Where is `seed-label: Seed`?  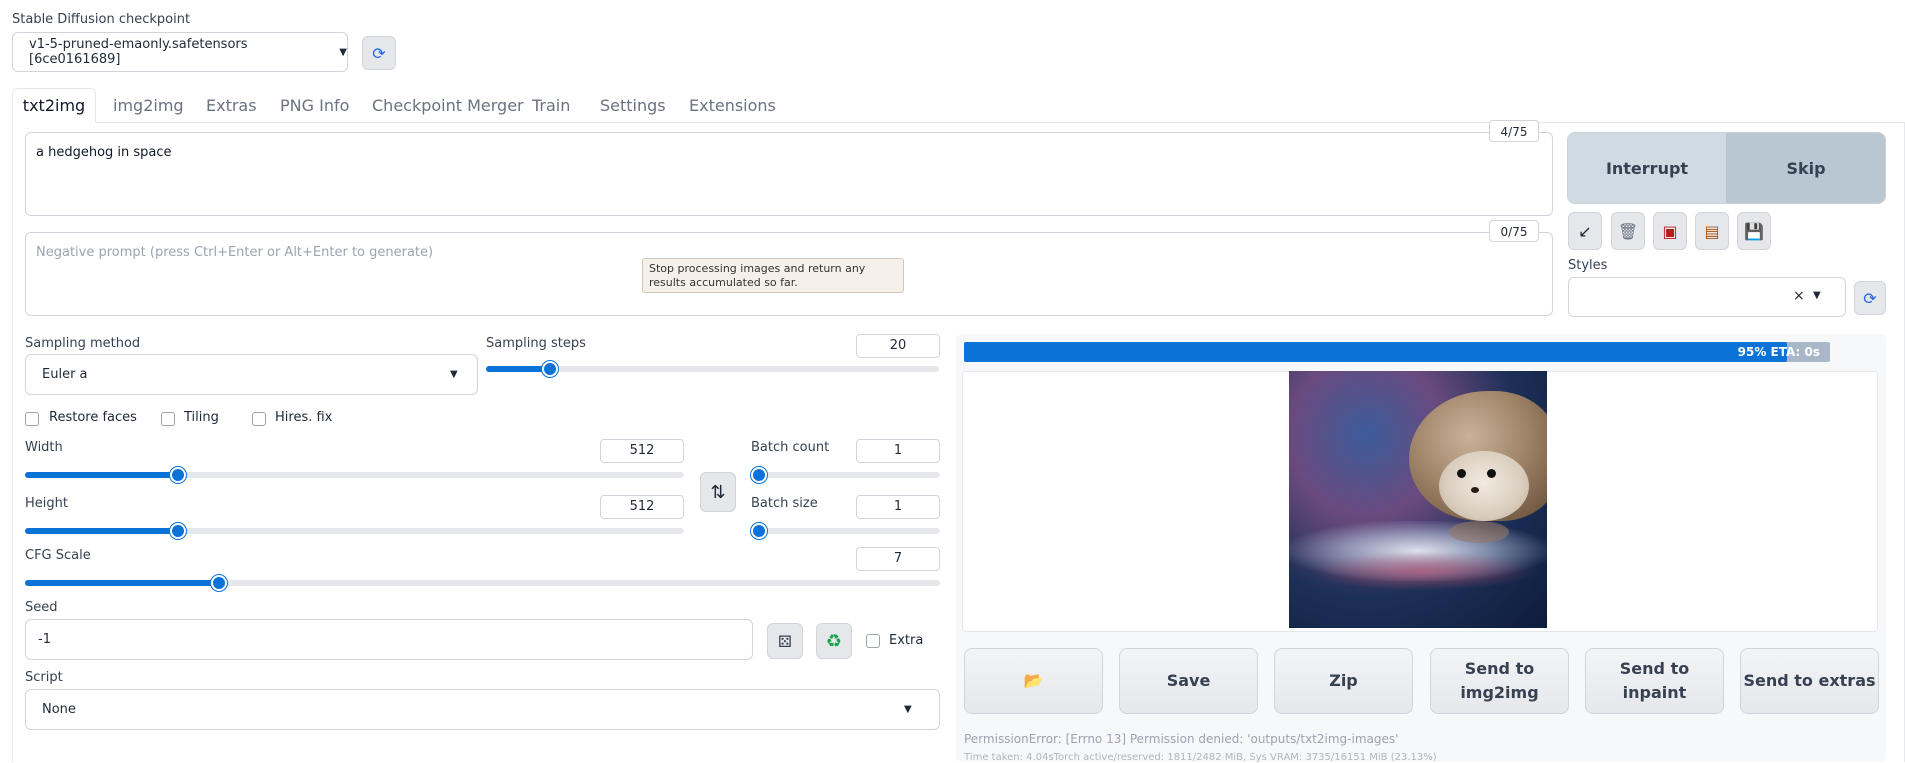 seed-label: Seed is located at coordinates (41, 607).